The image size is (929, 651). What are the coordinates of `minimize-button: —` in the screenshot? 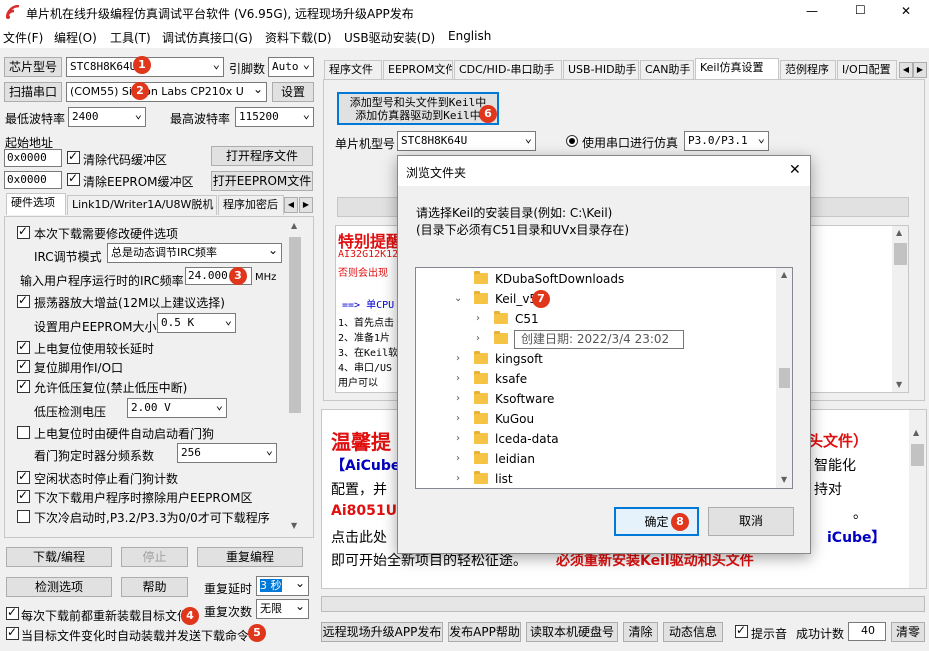 It's located at (812, 11).